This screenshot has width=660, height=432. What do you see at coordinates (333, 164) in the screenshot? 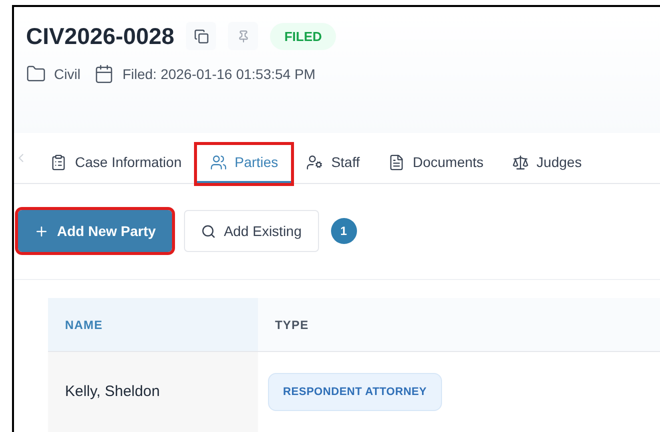
I see `tab: Staff` at bounding box center [333, 164].